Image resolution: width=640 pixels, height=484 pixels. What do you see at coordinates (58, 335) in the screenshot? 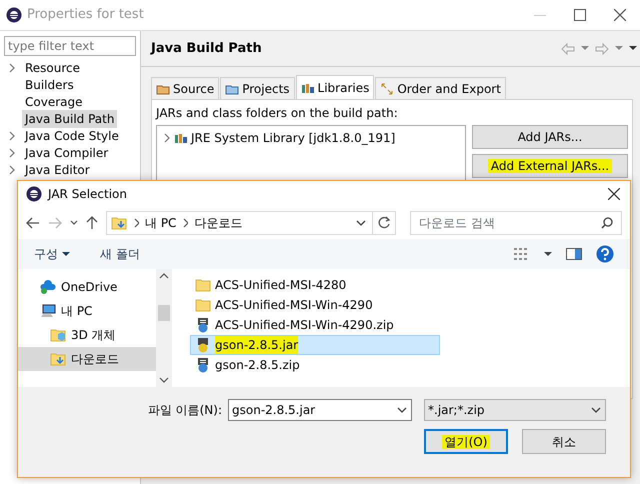
I see `cube-folder-icon` at bounding box center [58, 335].